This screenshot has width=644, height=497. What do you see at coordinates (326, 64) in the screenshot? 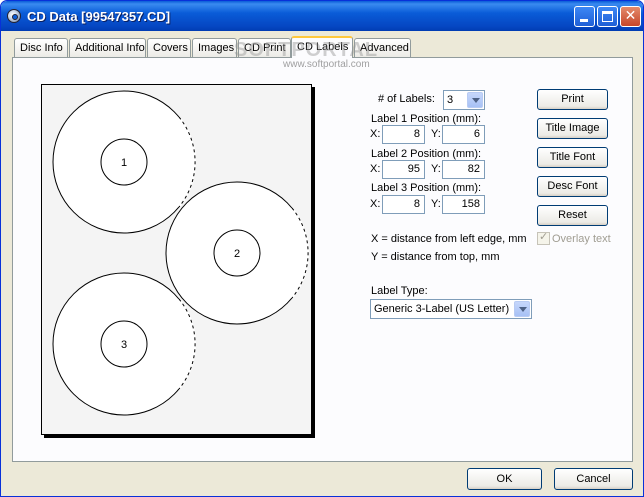
I see `watermark-url: www.softportal.com` at bounding box center [326, 64].